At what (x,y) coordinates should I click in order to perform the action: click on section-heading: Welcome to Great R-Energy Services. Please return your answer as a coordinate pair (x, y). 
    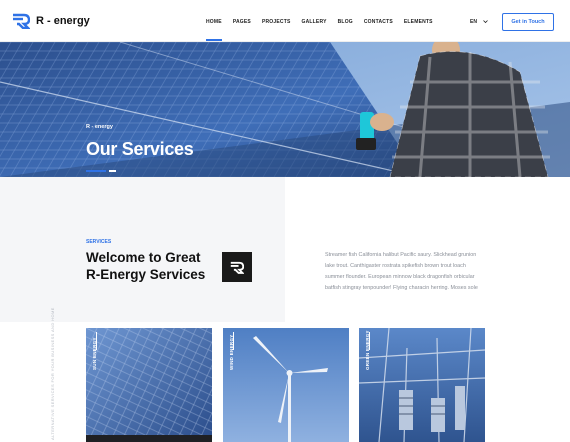
    Looking at the image, I should click on (146, 266).